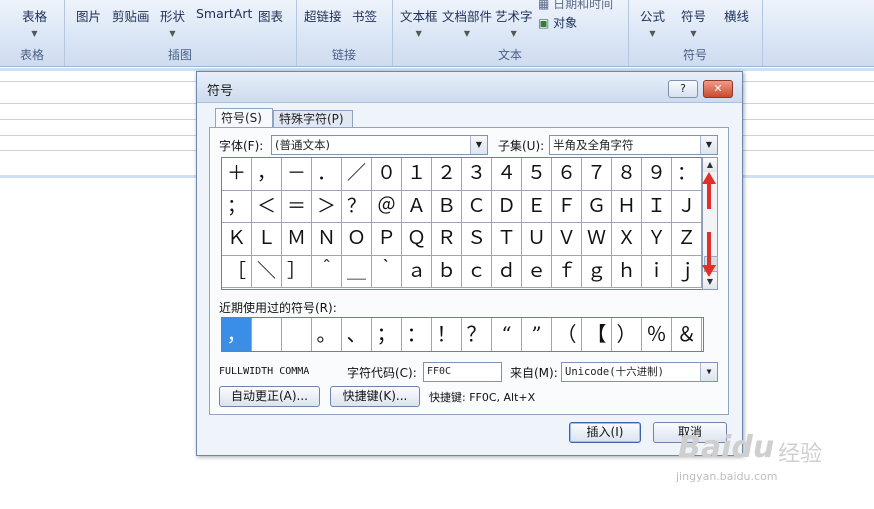 The width and height of the screenshot is (874, 509). What do you see at coordinates (627, 174) in the screenshot?
I see `symbol-cell: ８` at bounding box center [627, 174].